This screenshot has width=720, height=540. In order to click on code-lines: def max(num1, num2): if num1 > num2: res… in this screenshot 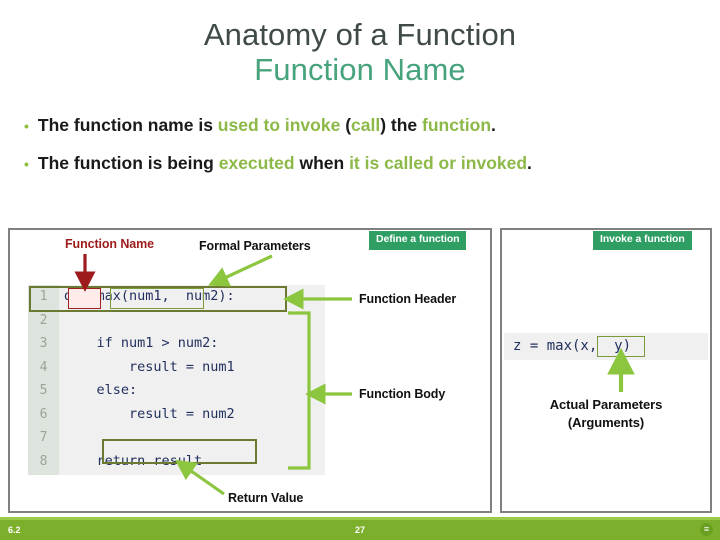, I will do `click(192, 379)`.